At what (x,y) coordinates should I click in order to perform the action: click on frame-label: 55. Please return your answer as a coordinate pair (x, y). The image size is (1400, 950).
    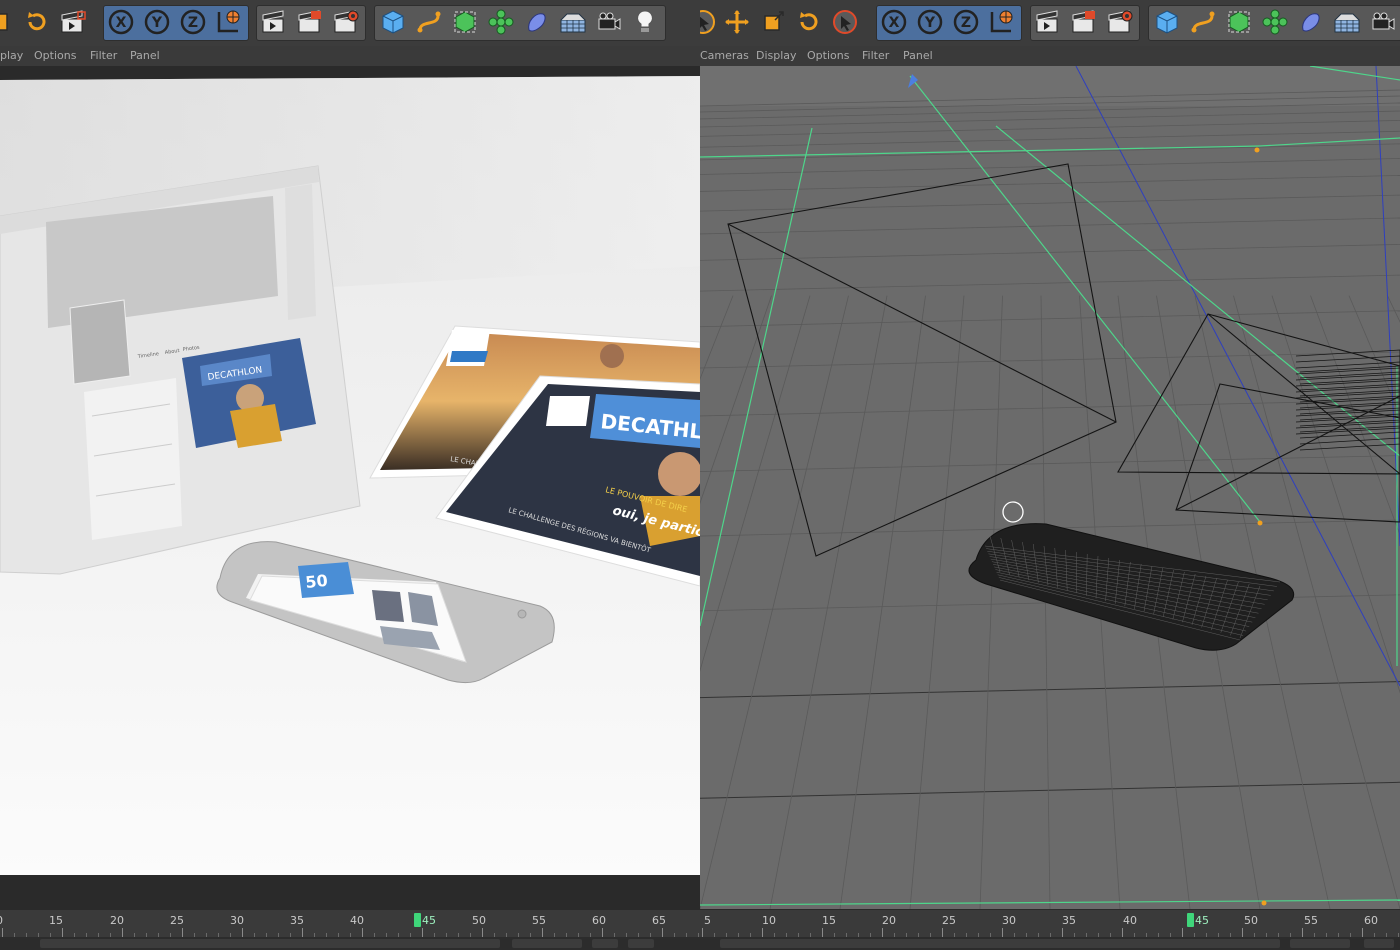
    Looking at the image, I should click on (539, 920).